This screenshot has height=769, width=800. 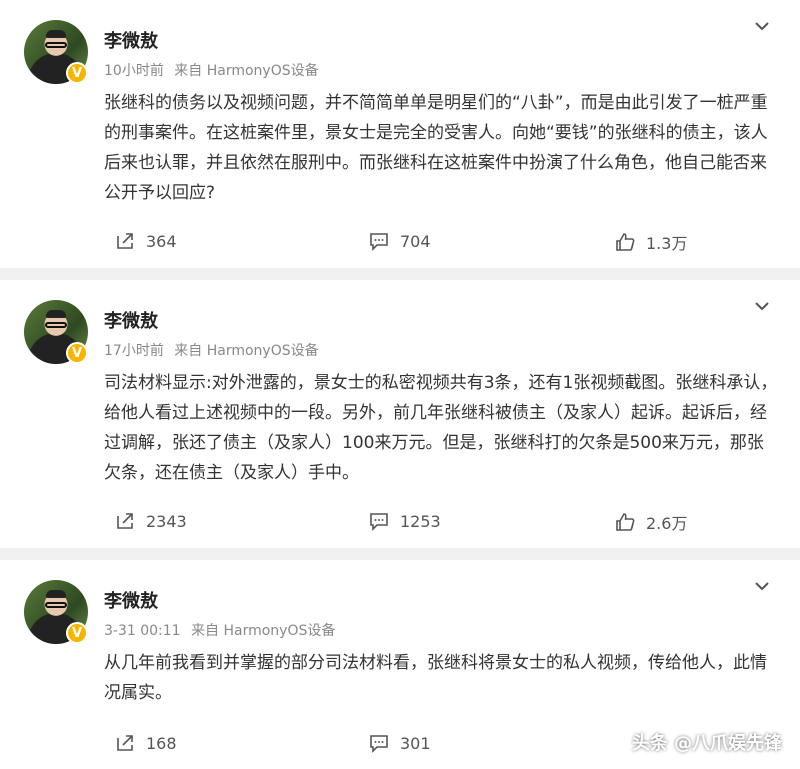 I want to click on like-count: 1.3万, so click(x=667, y=243).